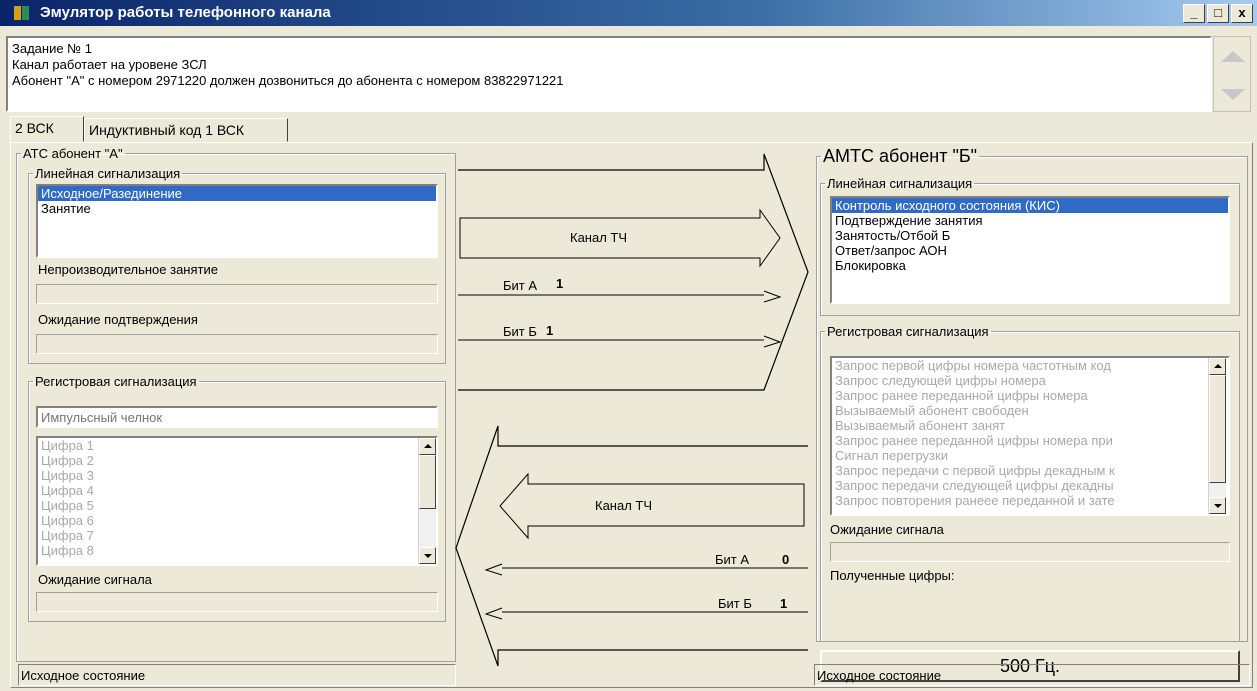 This screenshot has height=691, width=1257. Describe the element at coordinates (1030, 552) in the screenshot. I see `right-await-signal-indicator` at that location.